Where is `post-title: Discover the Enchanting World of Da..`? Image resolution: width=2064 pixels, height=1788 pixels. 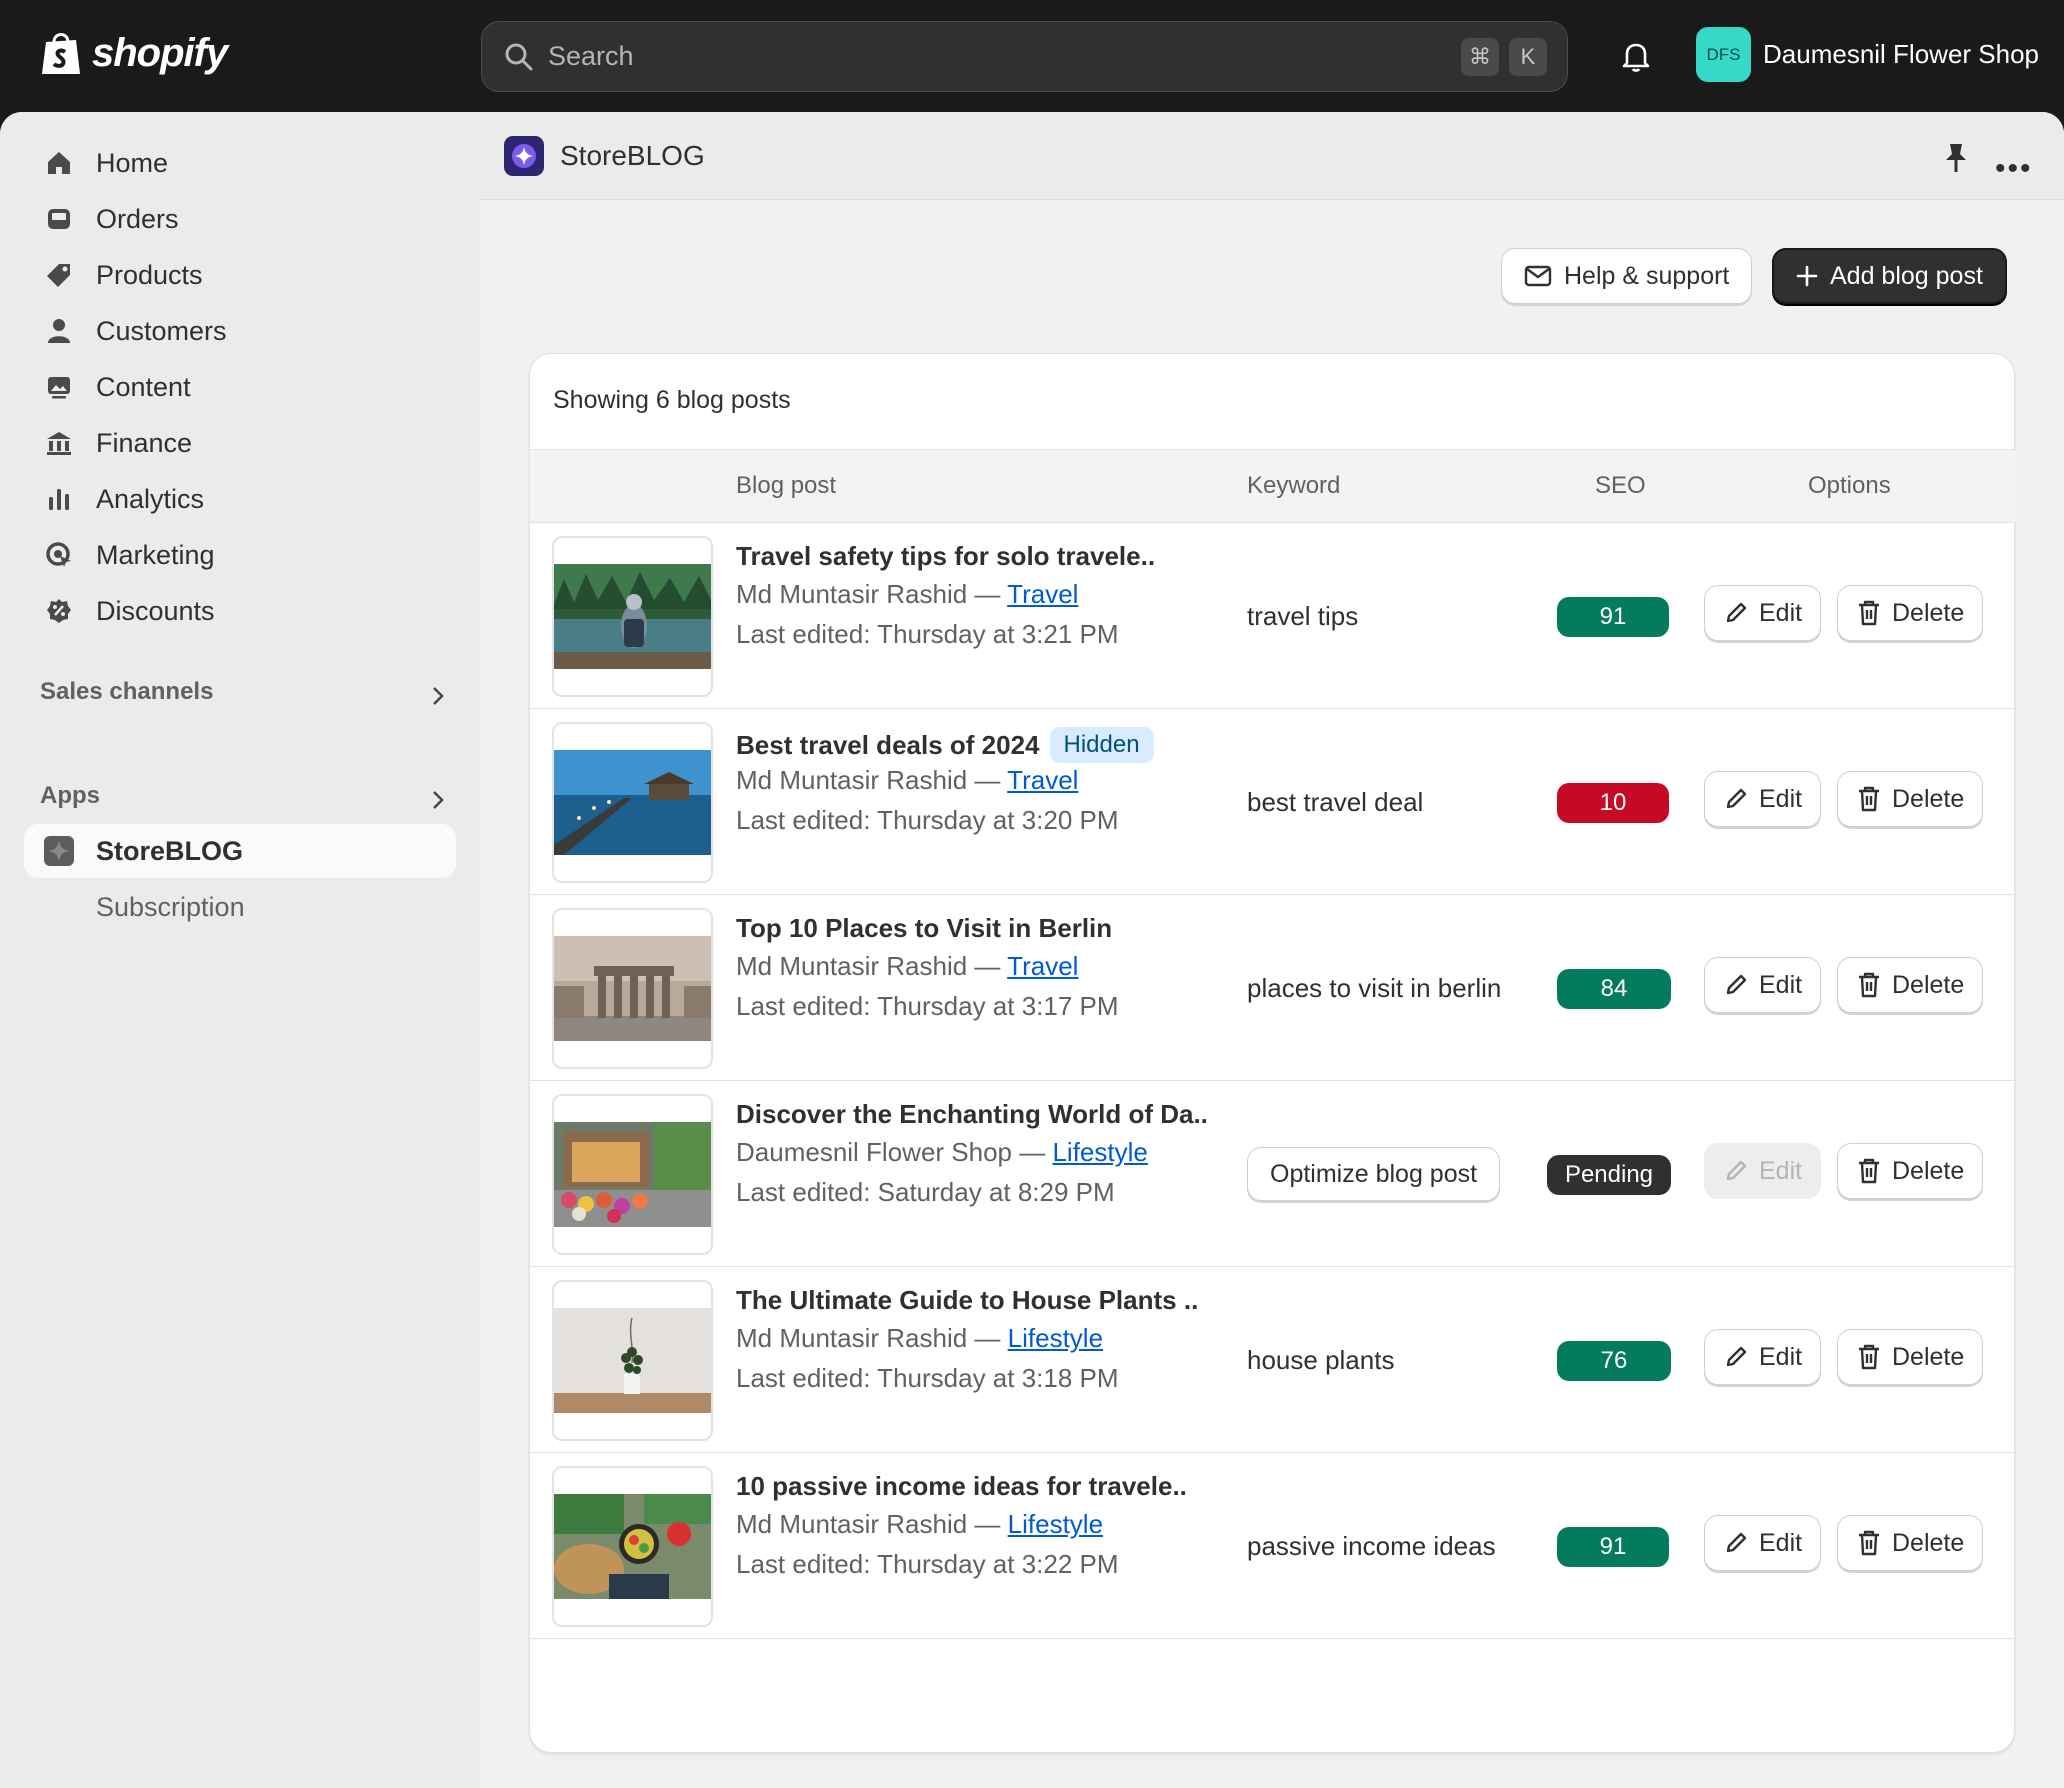
post-title: Discover the Enchanting World of Da.. is located at coordinates (972, 1114).